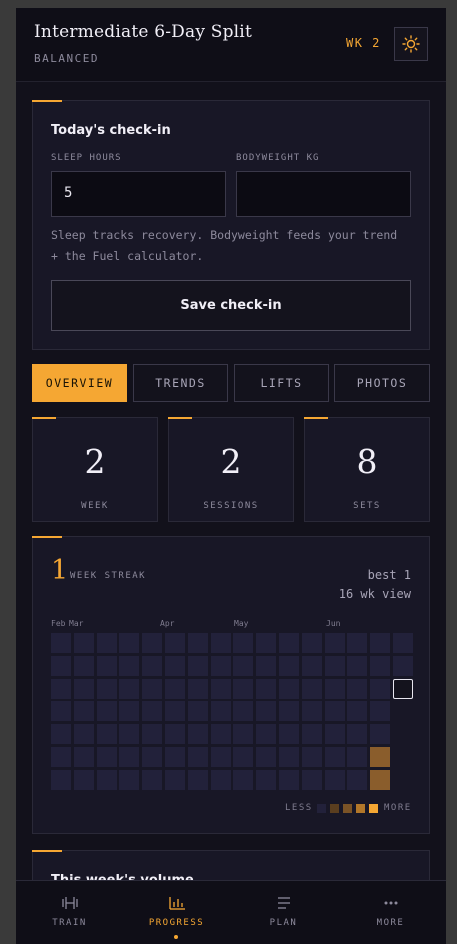 The height and width of the screenshot is (944, 457). Describe the element at coordinates (79, 383) in the screenshot. I see `tab-overview: OVERVIEW` at that location.